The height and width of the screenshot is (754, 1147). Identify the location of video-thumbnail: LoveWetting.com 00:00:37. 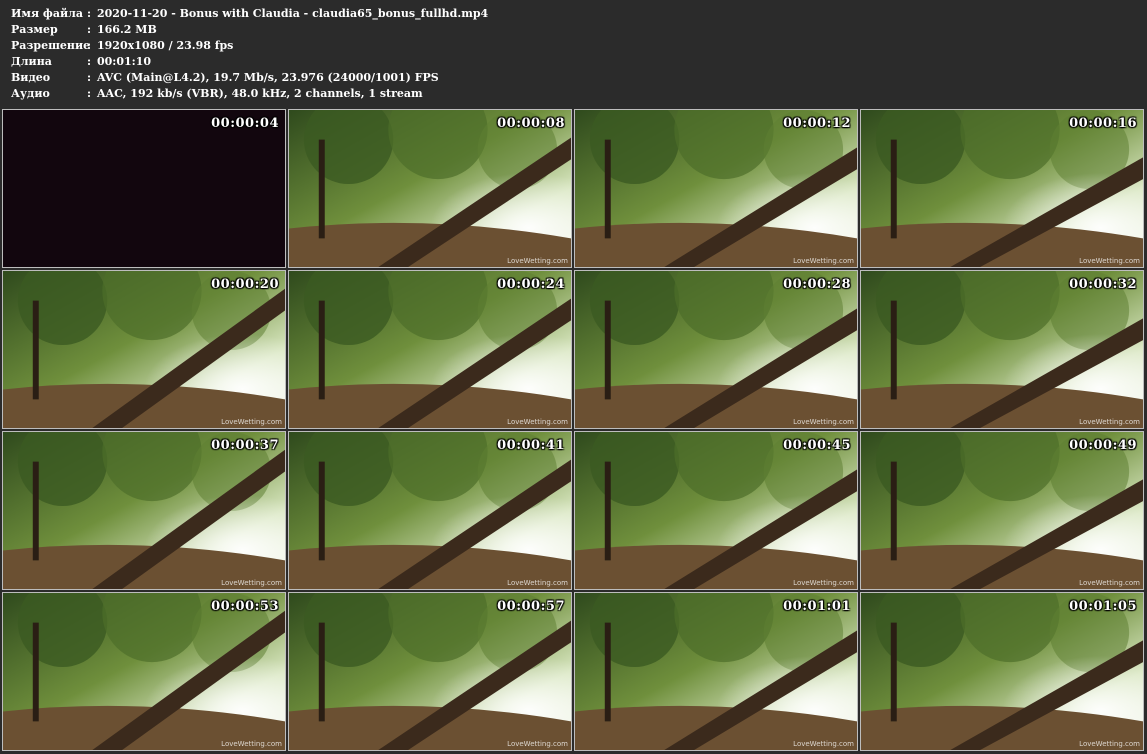
(144, 510).